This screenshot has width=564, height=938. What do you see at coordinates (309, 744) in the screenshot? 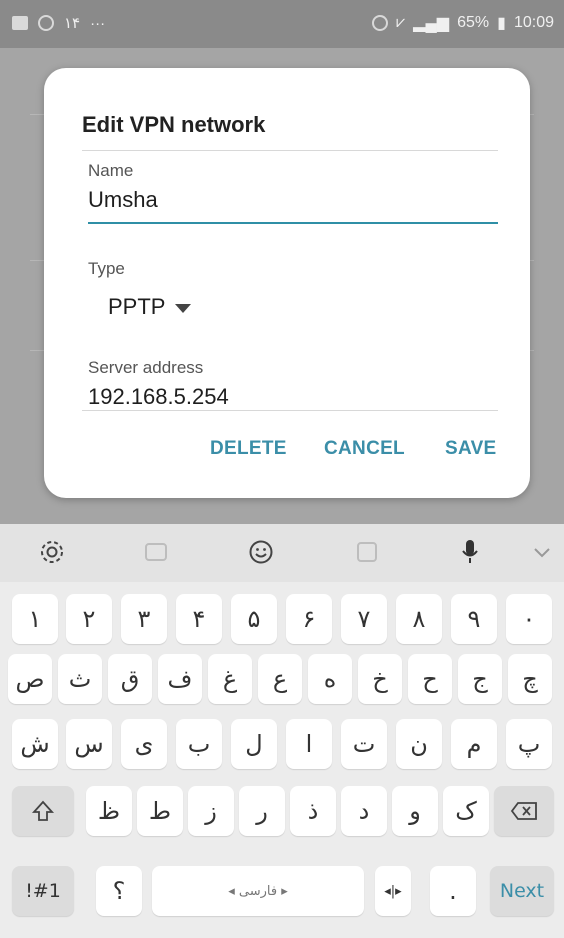
I see `key-letter: ا` at bounding box center [309, 744].